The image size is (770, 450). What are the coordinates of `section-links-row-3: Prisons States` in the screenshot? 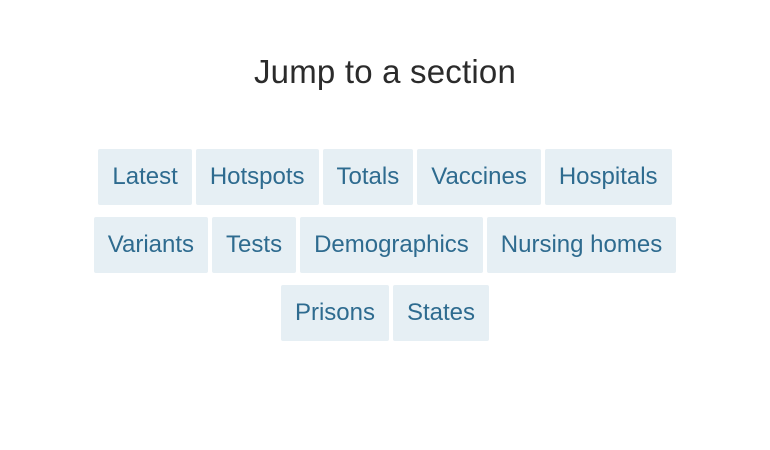 It's located at (385, 313).